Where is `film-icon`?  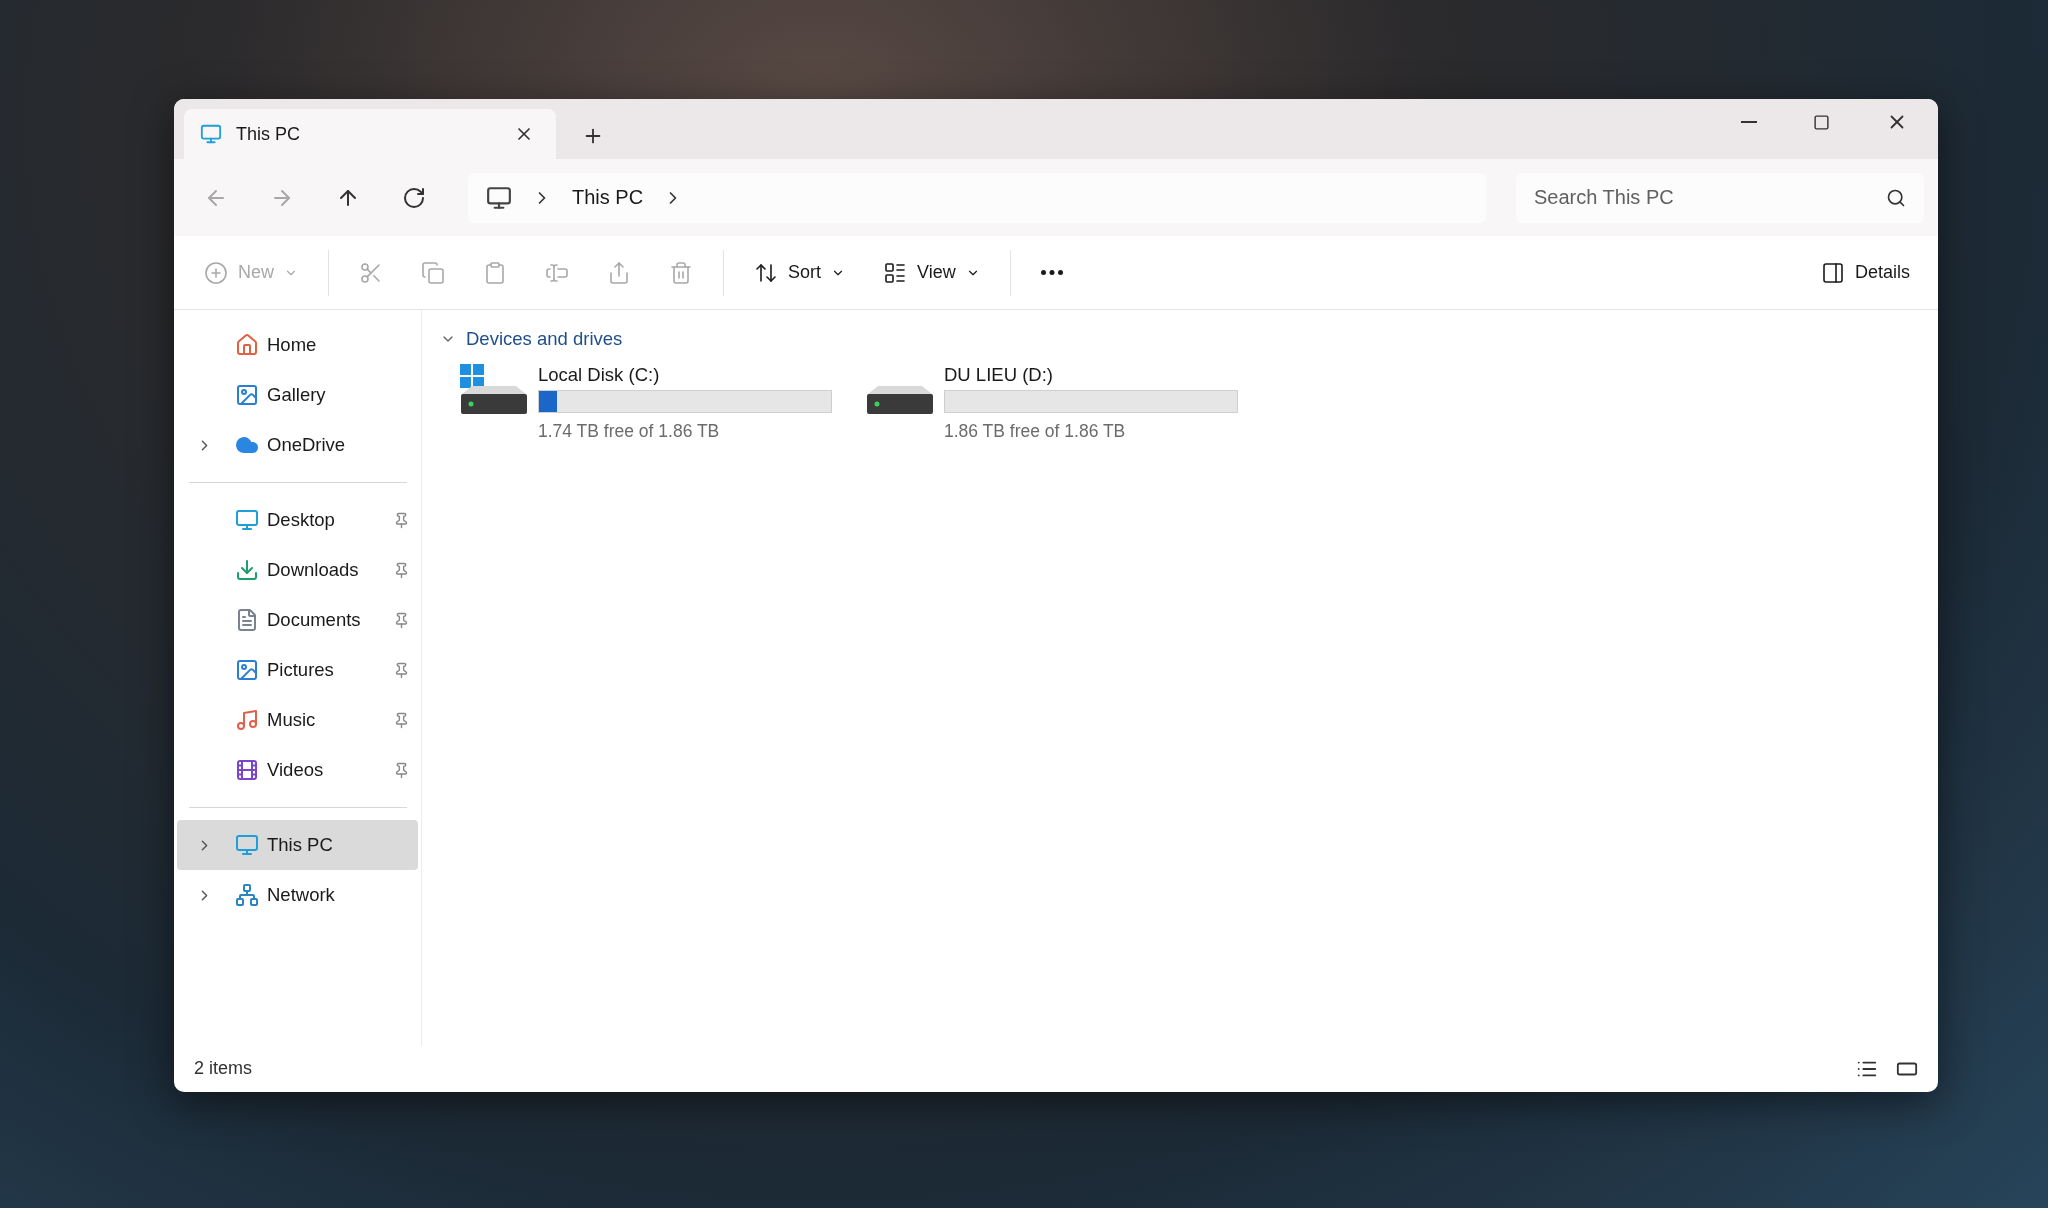 film-icon is located at coordinates (247, 770).